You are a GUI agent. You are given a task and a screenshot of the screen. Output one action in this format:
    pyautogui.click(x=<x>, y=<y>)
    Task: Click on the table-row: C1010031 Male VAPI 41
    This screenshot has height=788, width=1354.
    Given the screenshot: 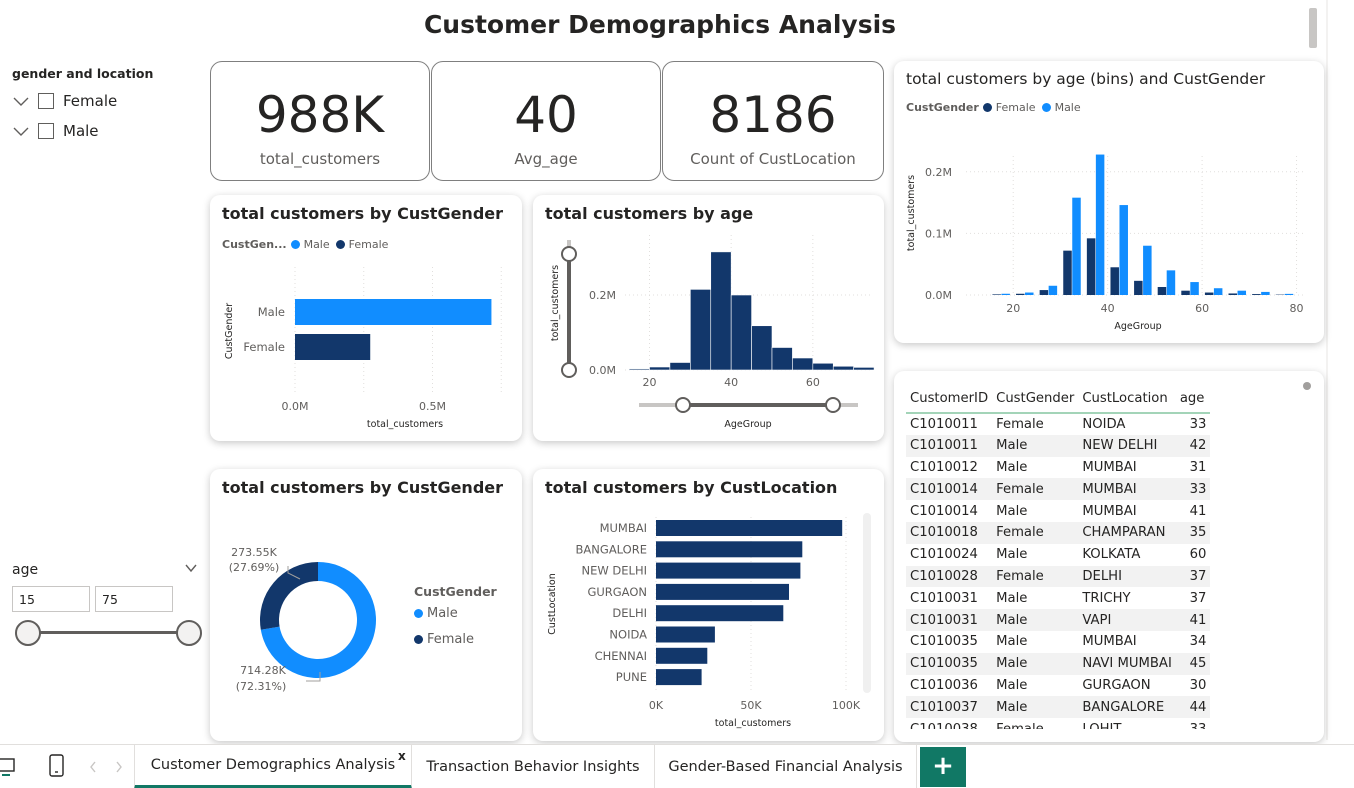 What is the action you would take?
    pyautogui.click(x=1058, y=620)
    